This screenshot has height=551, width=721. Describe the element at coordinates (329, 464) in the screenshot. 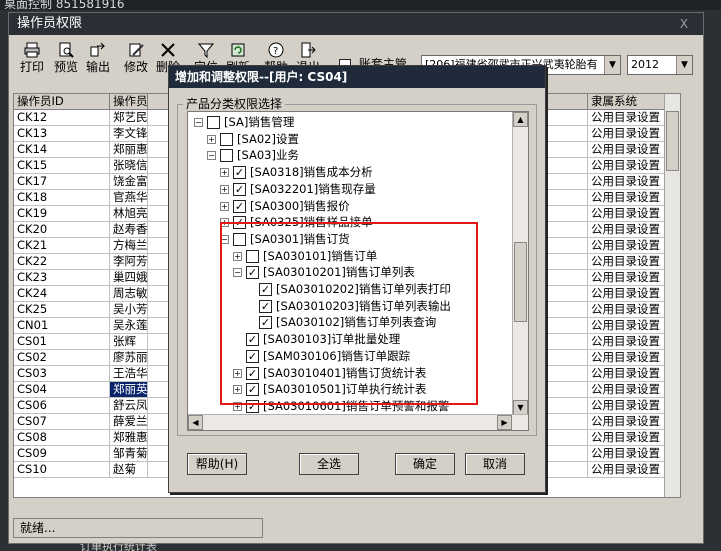

I see `select-all-button: 全选` at that location.